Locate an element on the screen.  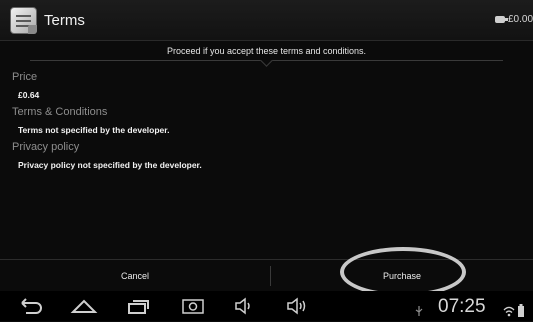
home-icon is located at coordinates (84, 306).